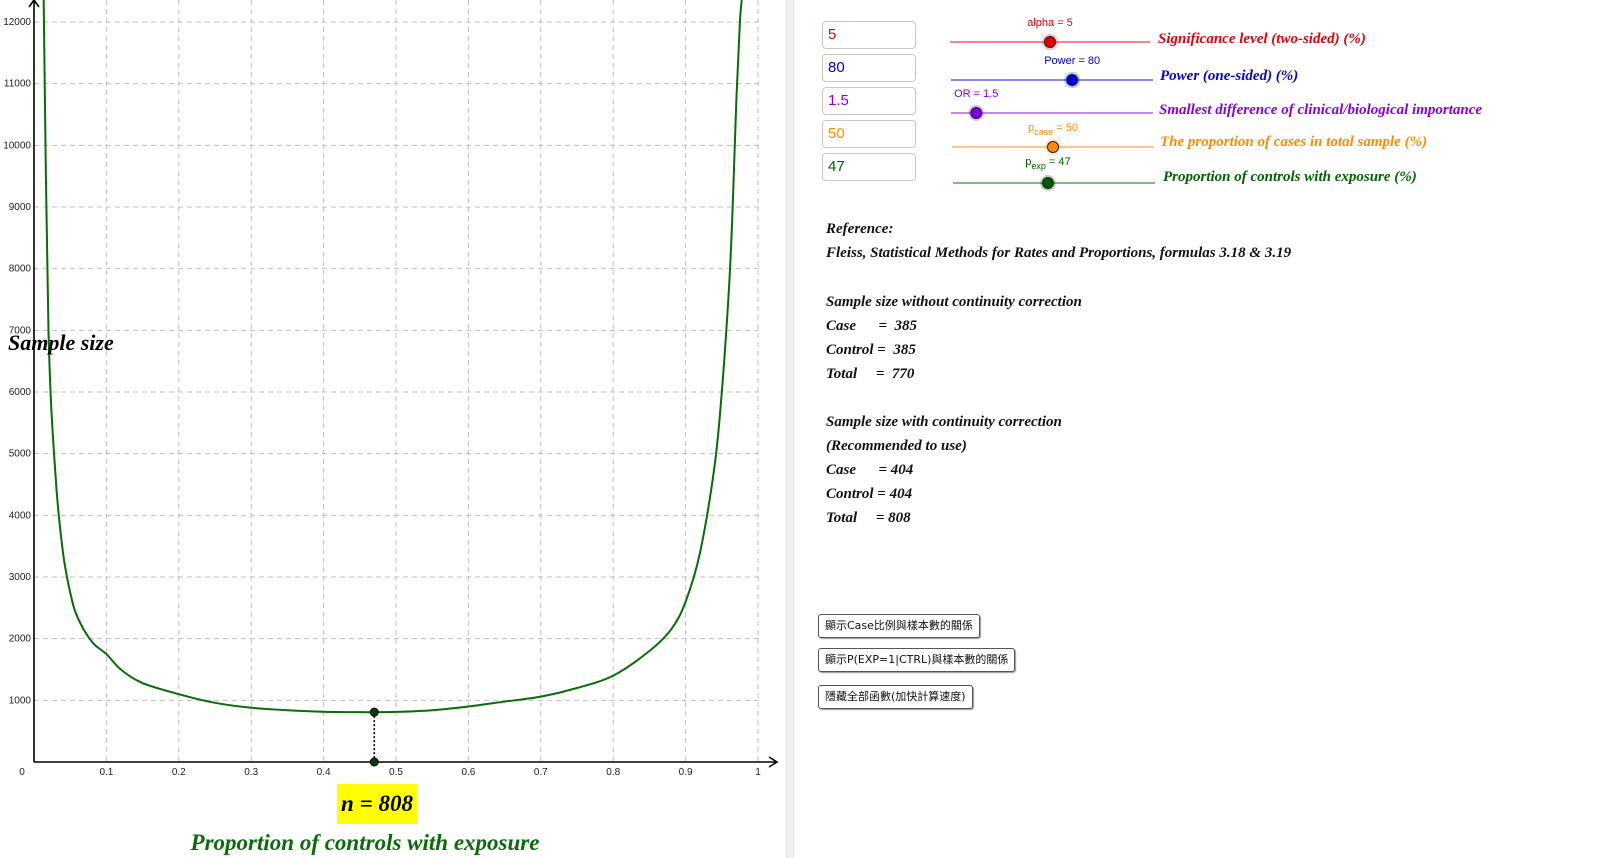  I want to click on or-input: 1.5, so click(869, 101).